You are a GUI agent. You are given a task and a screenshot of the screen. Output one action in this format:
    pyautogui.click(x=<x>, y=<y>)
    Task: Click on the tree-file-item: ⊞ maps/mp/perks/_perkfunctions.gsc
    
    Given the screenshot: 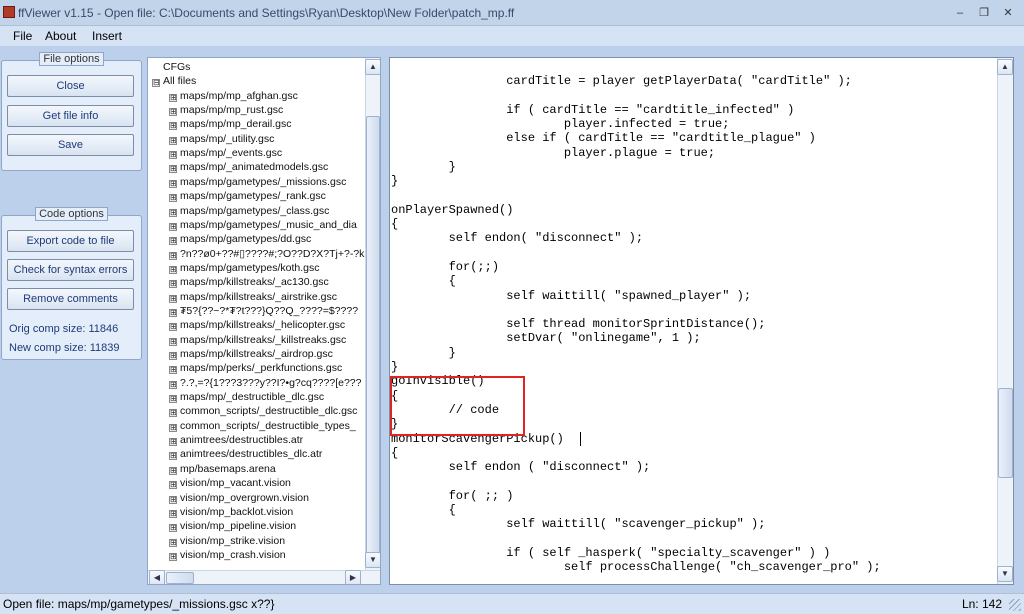 What is the action you would take?
    pyautogui.click(x=255, y=368)
    